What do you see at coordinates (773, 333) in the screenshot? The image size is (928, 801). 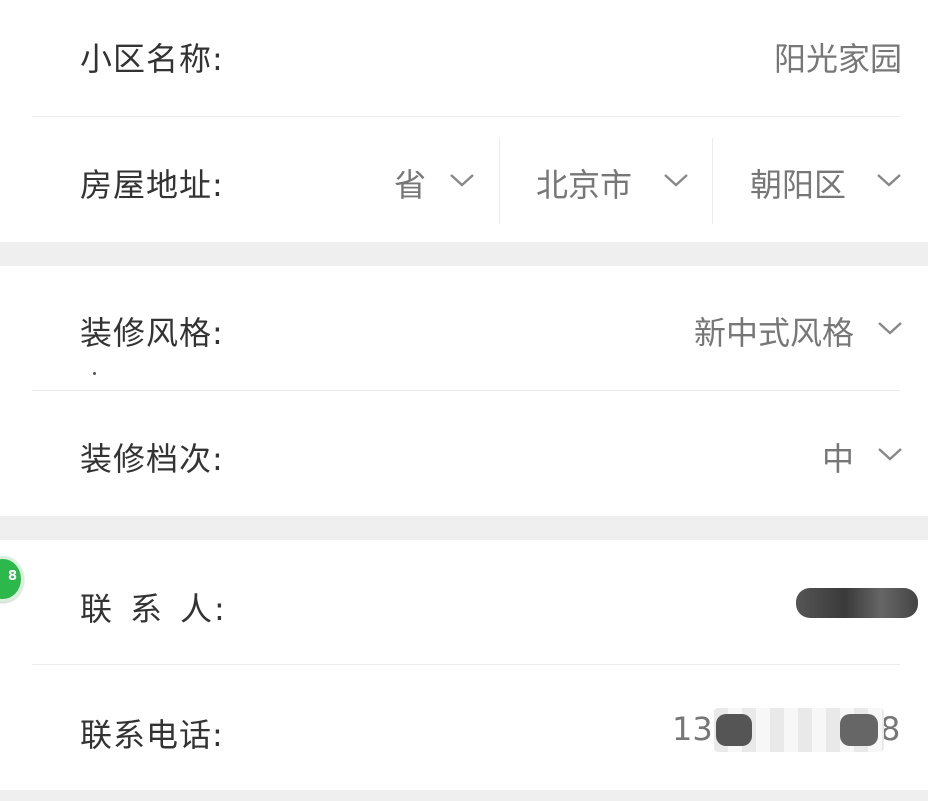 I see `decoration-style-value: 新中式风格` at bounding box center [773, 333].